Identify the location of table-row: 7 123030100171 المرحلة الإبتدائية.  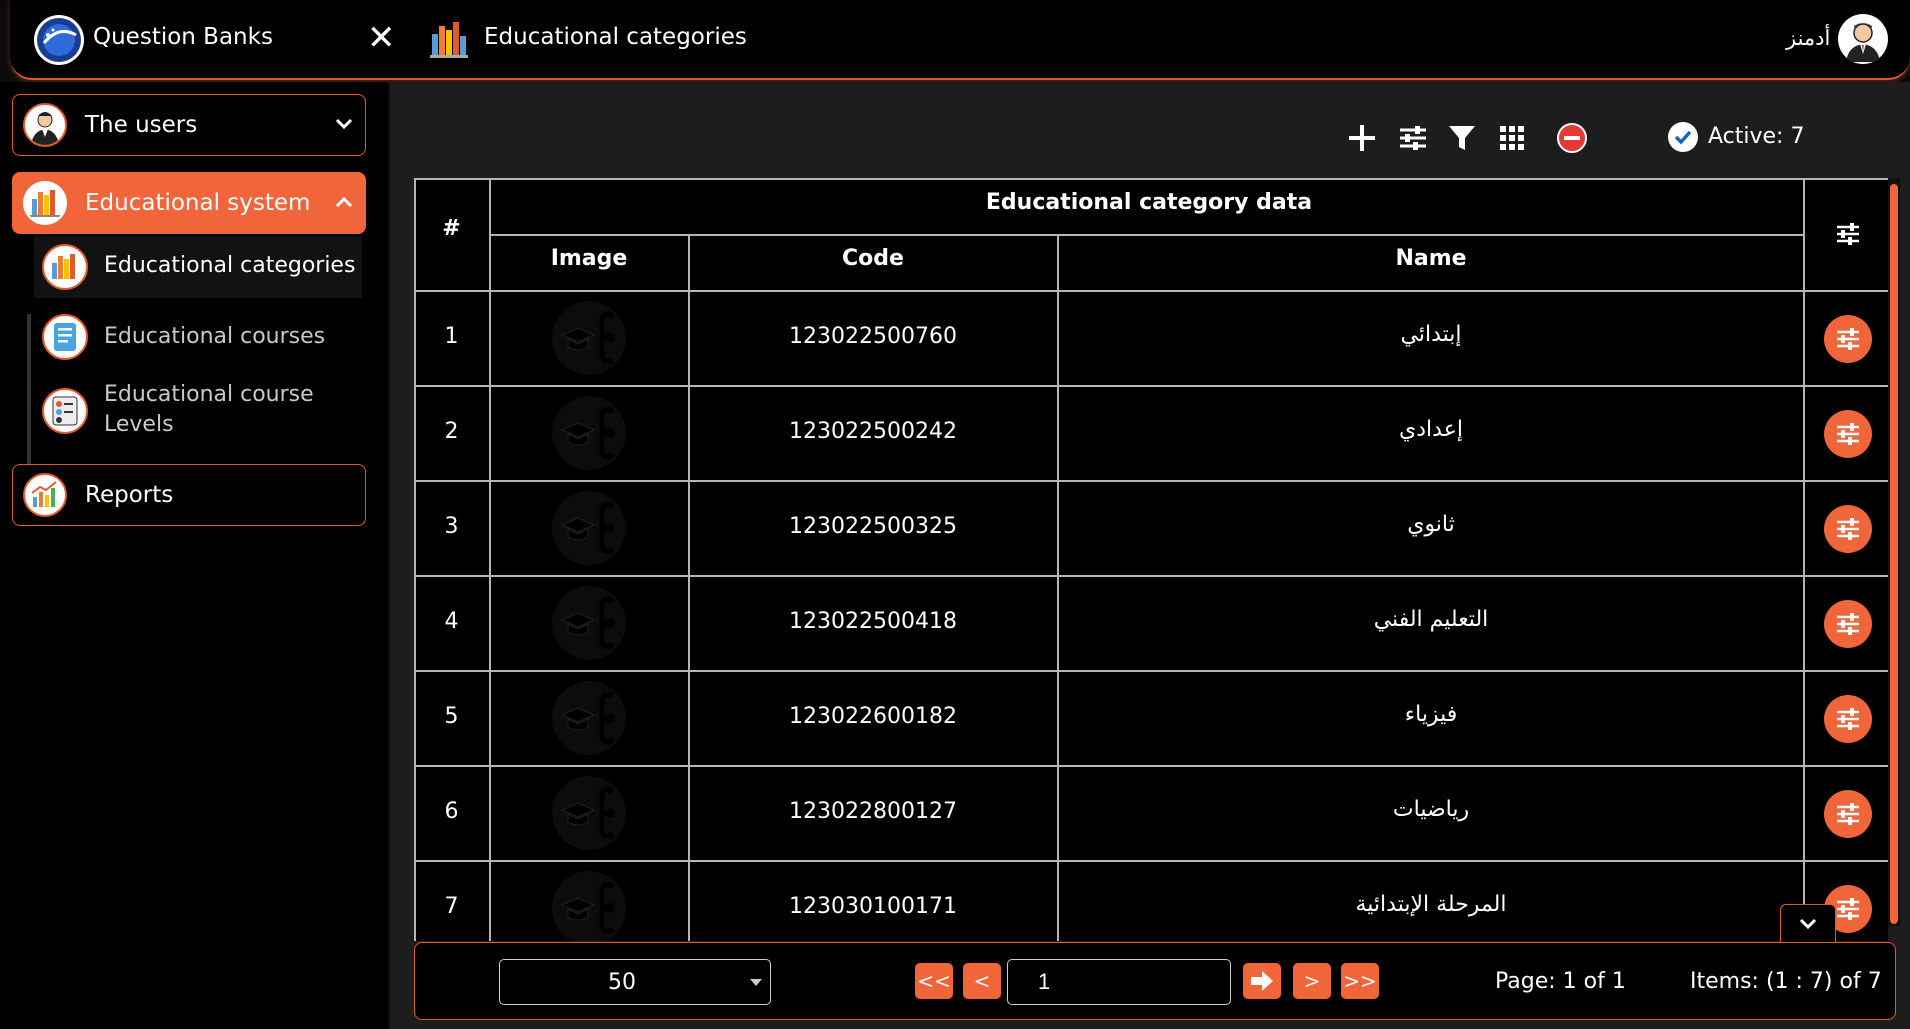
(1151, 901).